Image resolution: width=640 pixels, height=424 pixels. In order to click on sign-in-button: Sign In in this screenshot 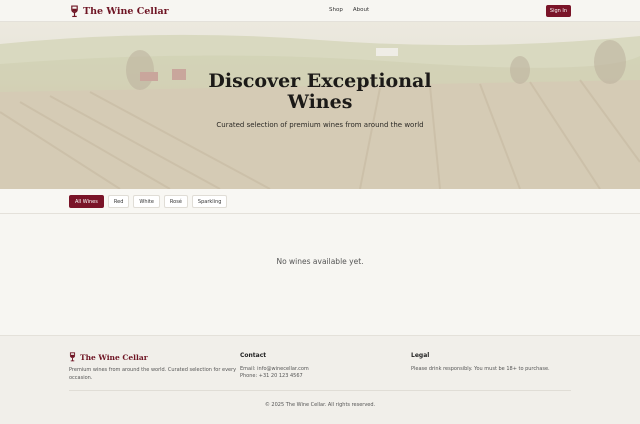, I will do `click(558, 11)`.